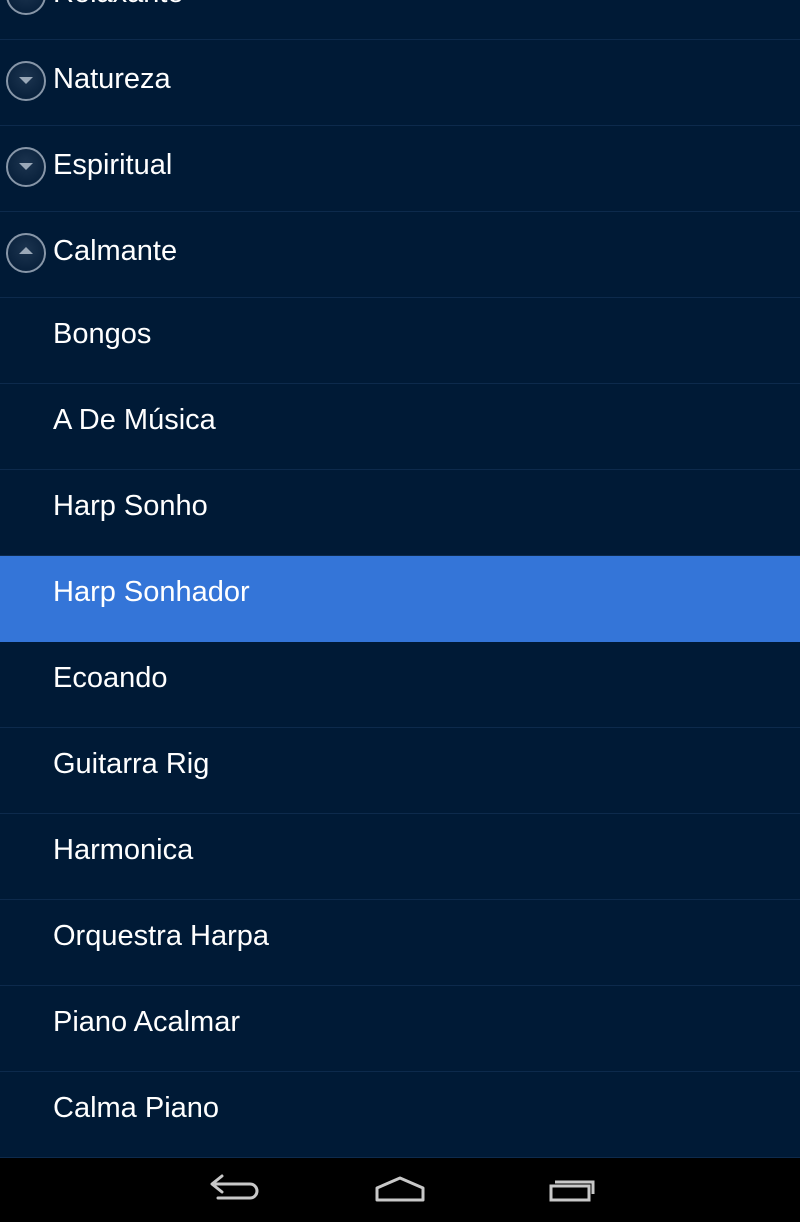 This screenshot has width=800, height=1222. What do you see at coordinates (400, 1029) in the screenshot?
I see `list-item: Piano Acalmar` at bounding box center [400, 1029].